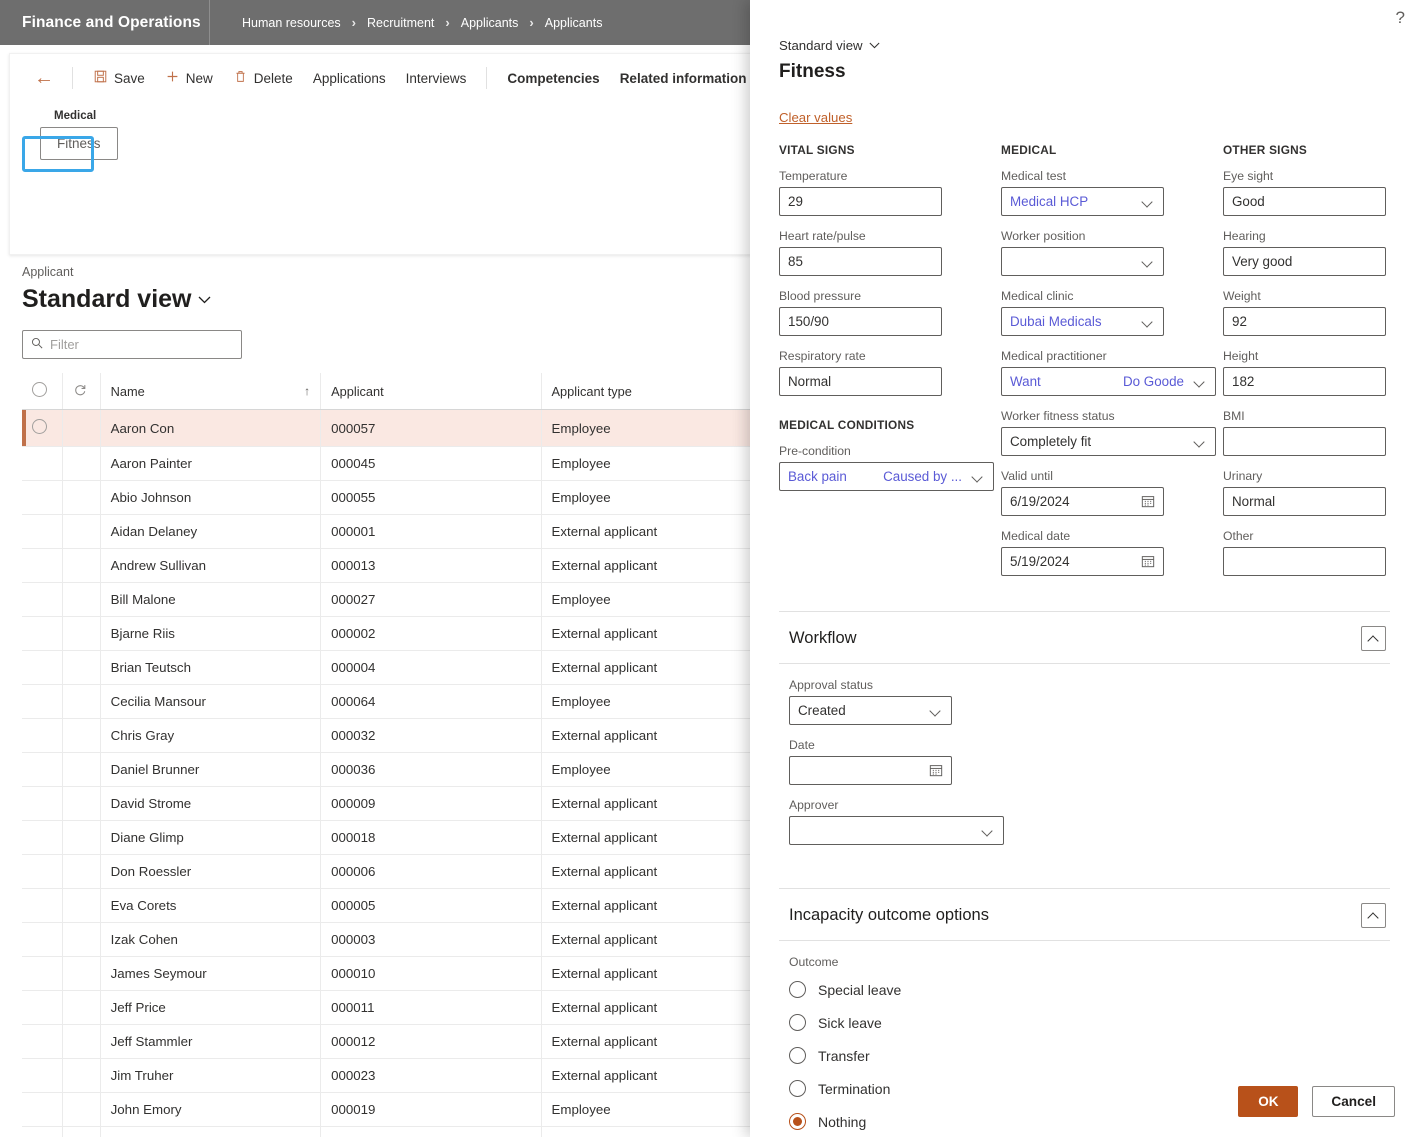 The width and height of the screenshot is (1419, 1137). I want to click on table-row: Cecilia Mansour 000064 Employee, so click(392, 701).